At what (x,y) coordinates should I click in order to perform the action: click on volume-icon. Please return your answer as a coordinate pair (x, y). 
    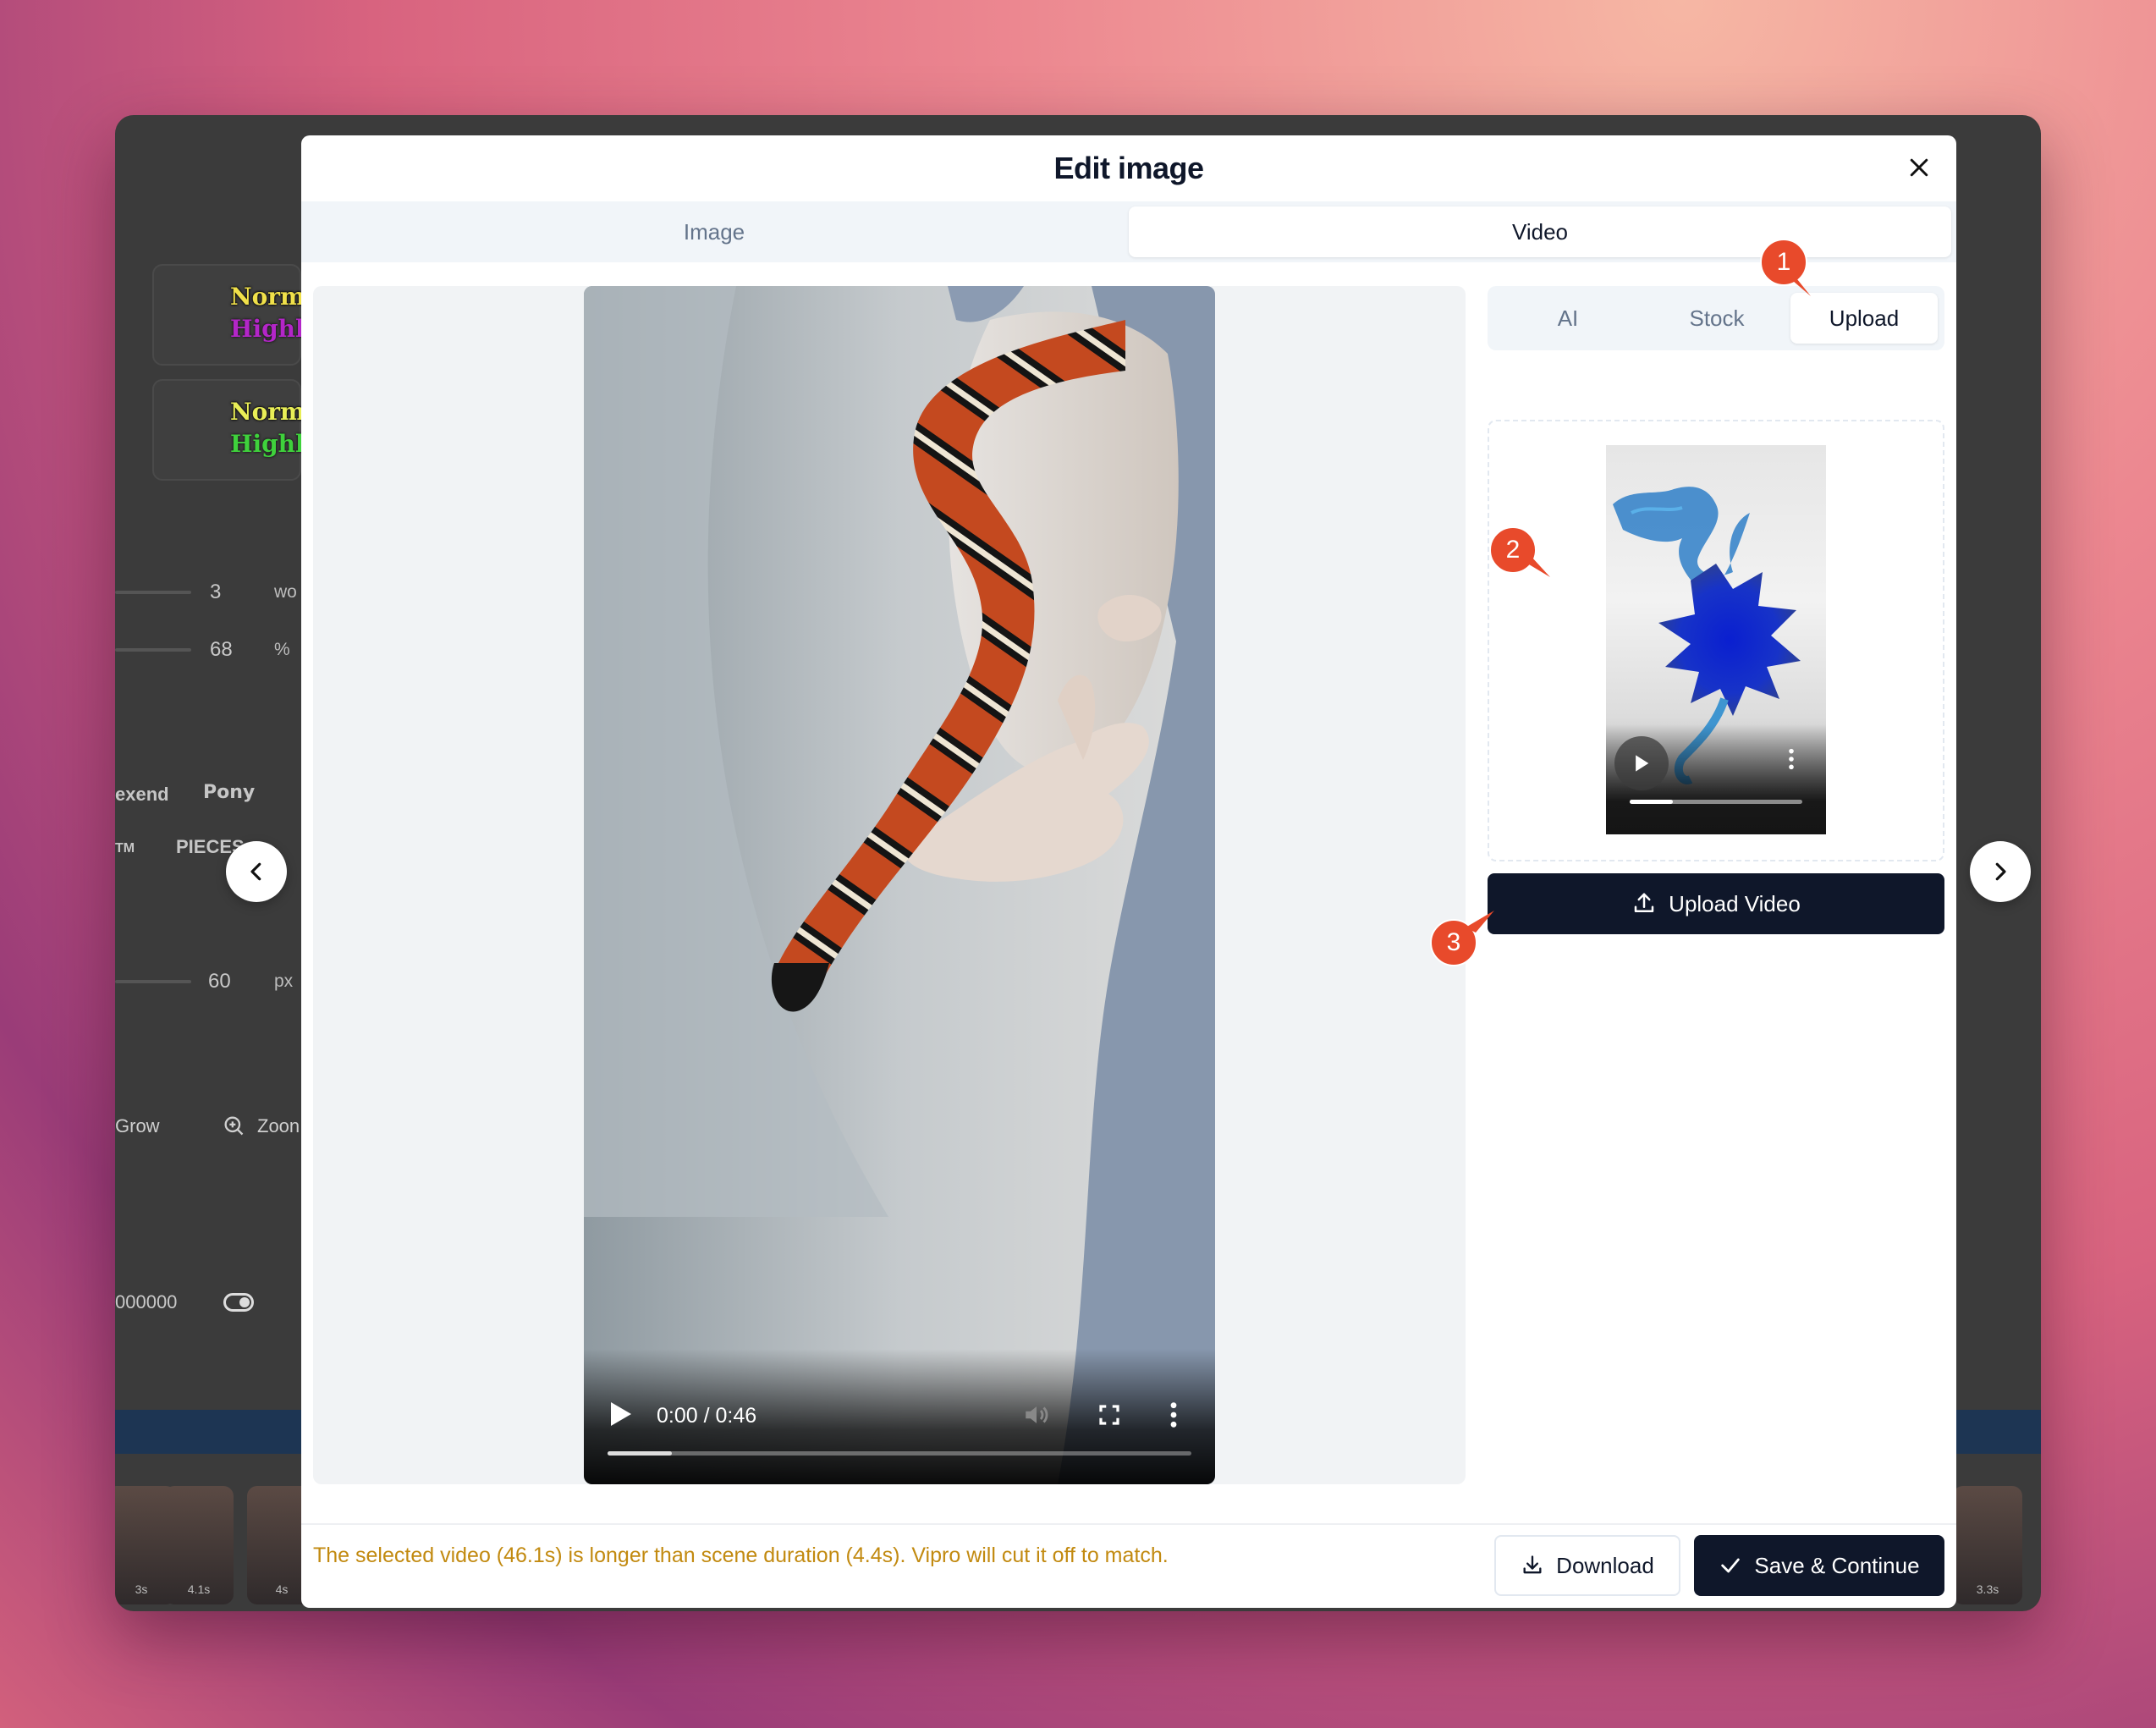
    Looking at the image, I should click on (1036, 1417).